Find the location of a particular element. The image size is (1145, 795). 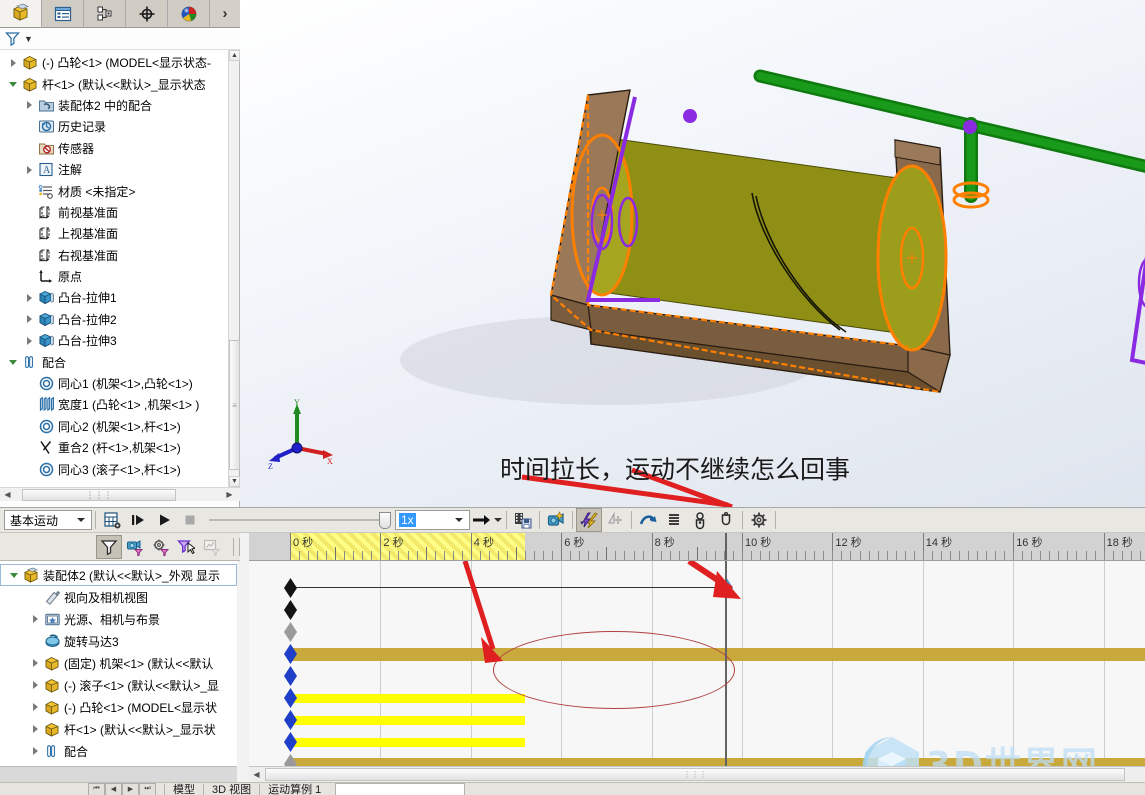

motion-tree-item: 装配体2 (默认<<默认>_外观 显示 is located at coordinates (118, 575).